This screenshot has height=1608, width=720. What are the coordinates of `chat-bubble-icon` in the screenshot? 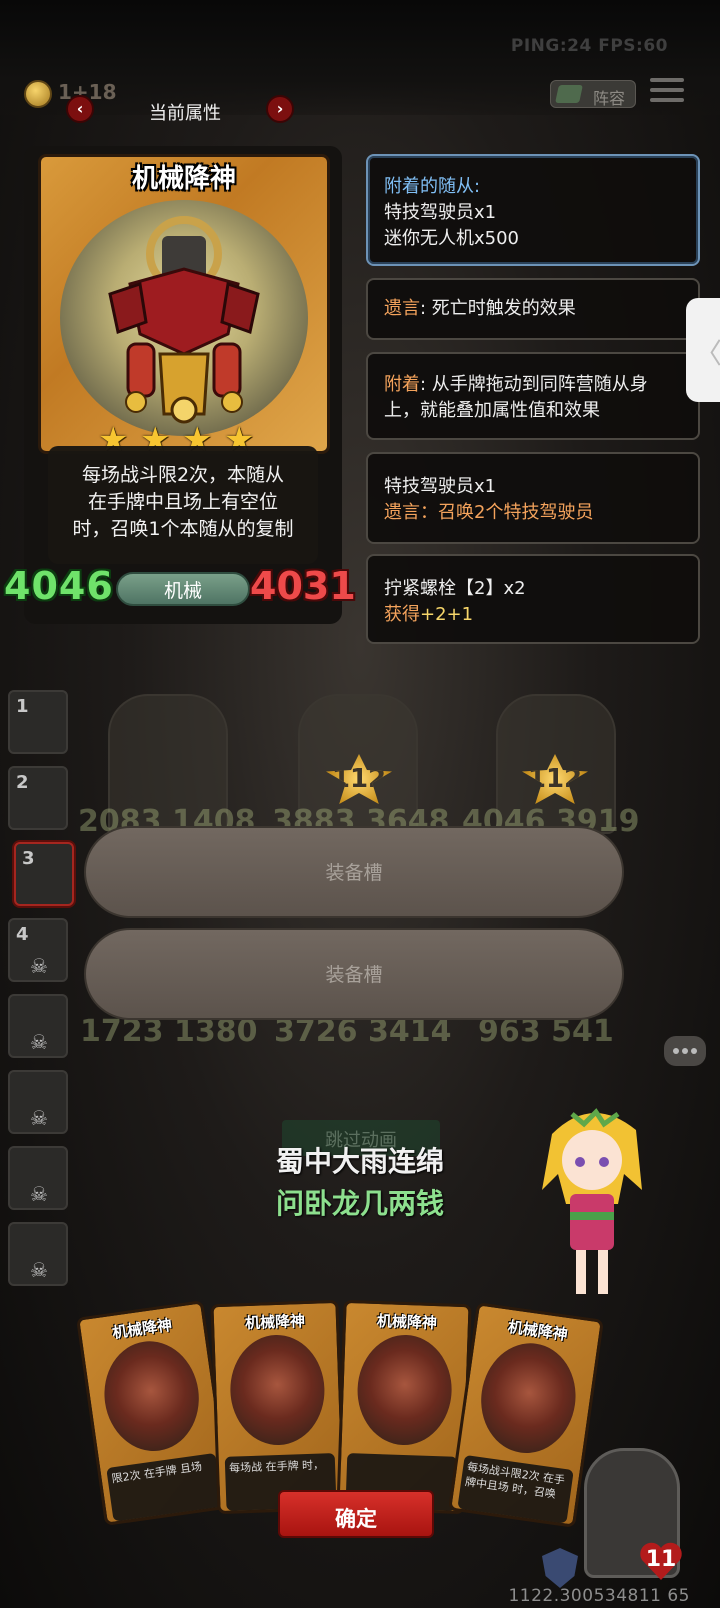 It's located at (685, 1051).